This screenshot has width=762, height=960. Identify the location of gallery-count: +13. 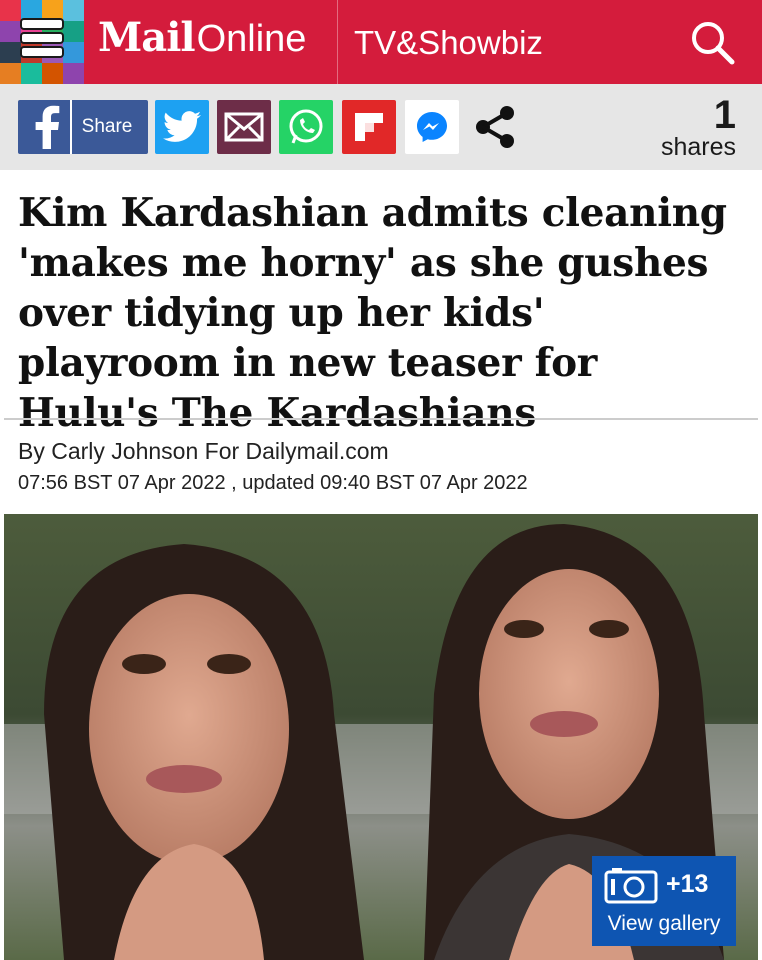
(687, 884).